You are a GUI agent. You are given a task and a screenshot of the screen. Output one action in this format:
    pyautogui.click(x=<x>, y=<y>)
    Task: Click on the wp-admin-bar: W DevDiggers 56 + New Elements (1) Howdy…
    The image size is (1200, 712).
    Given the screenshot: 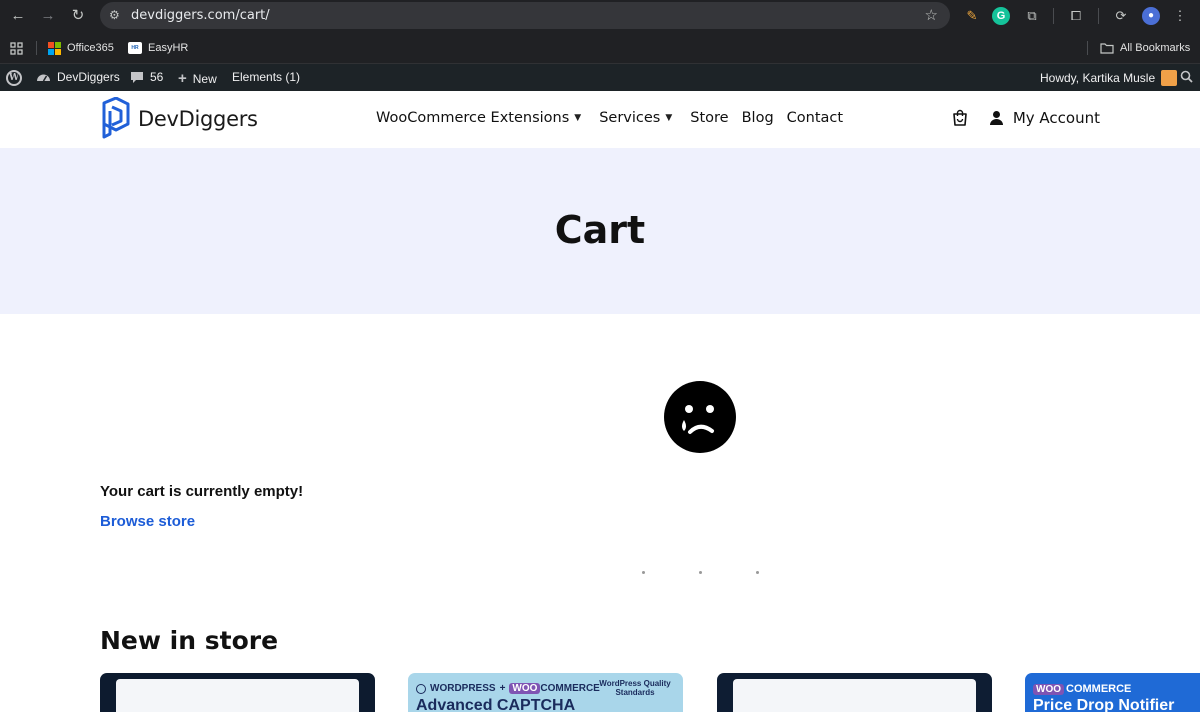 What is the action you would take?
    pyautogui.click(x=600, y=77)
    